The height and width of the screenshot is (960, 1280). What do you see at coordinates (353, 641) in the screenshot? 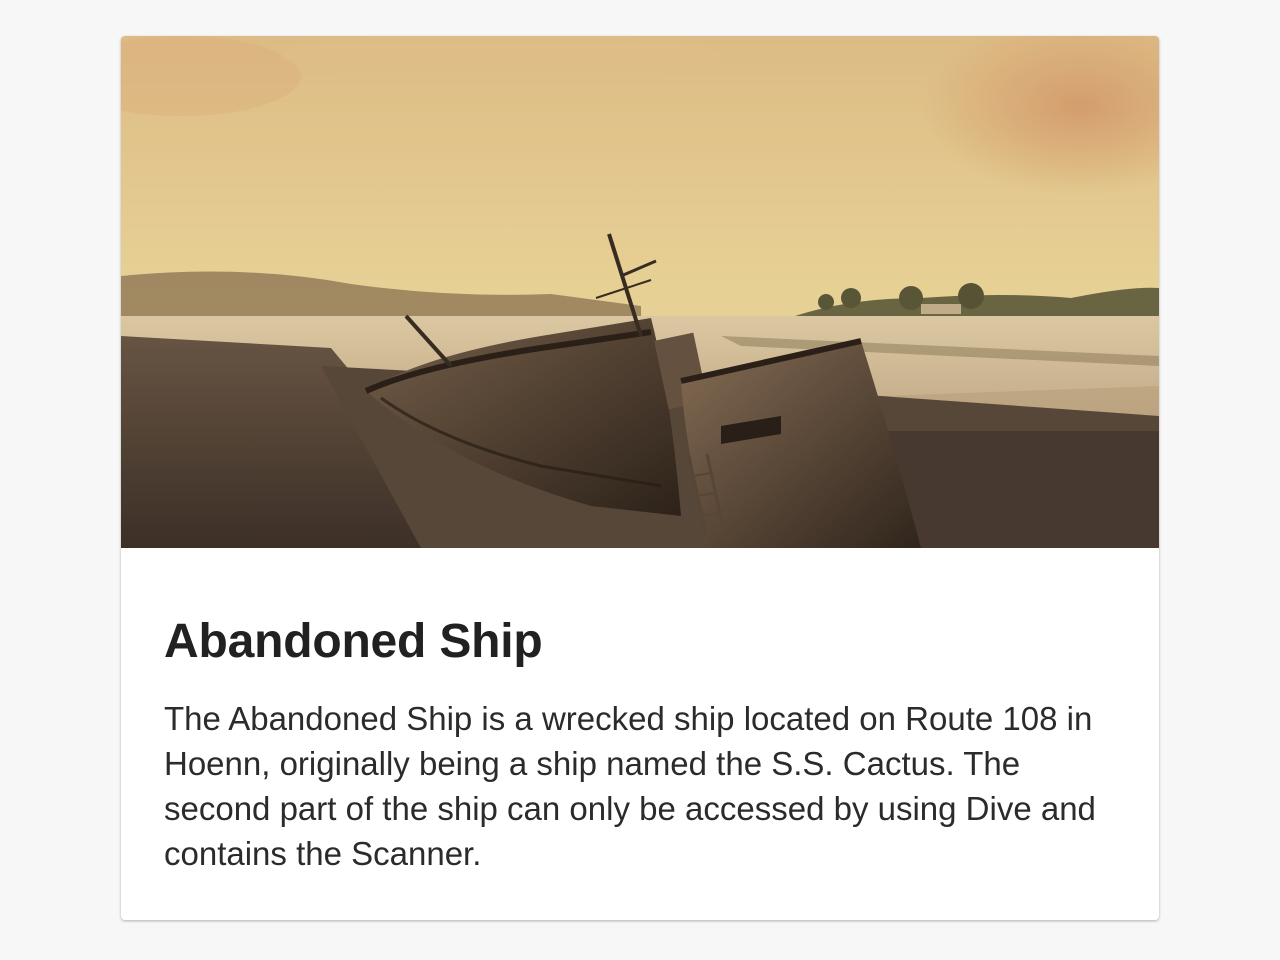
I see `card-title: Abandoned Ship` at bounding box center [353, 641].